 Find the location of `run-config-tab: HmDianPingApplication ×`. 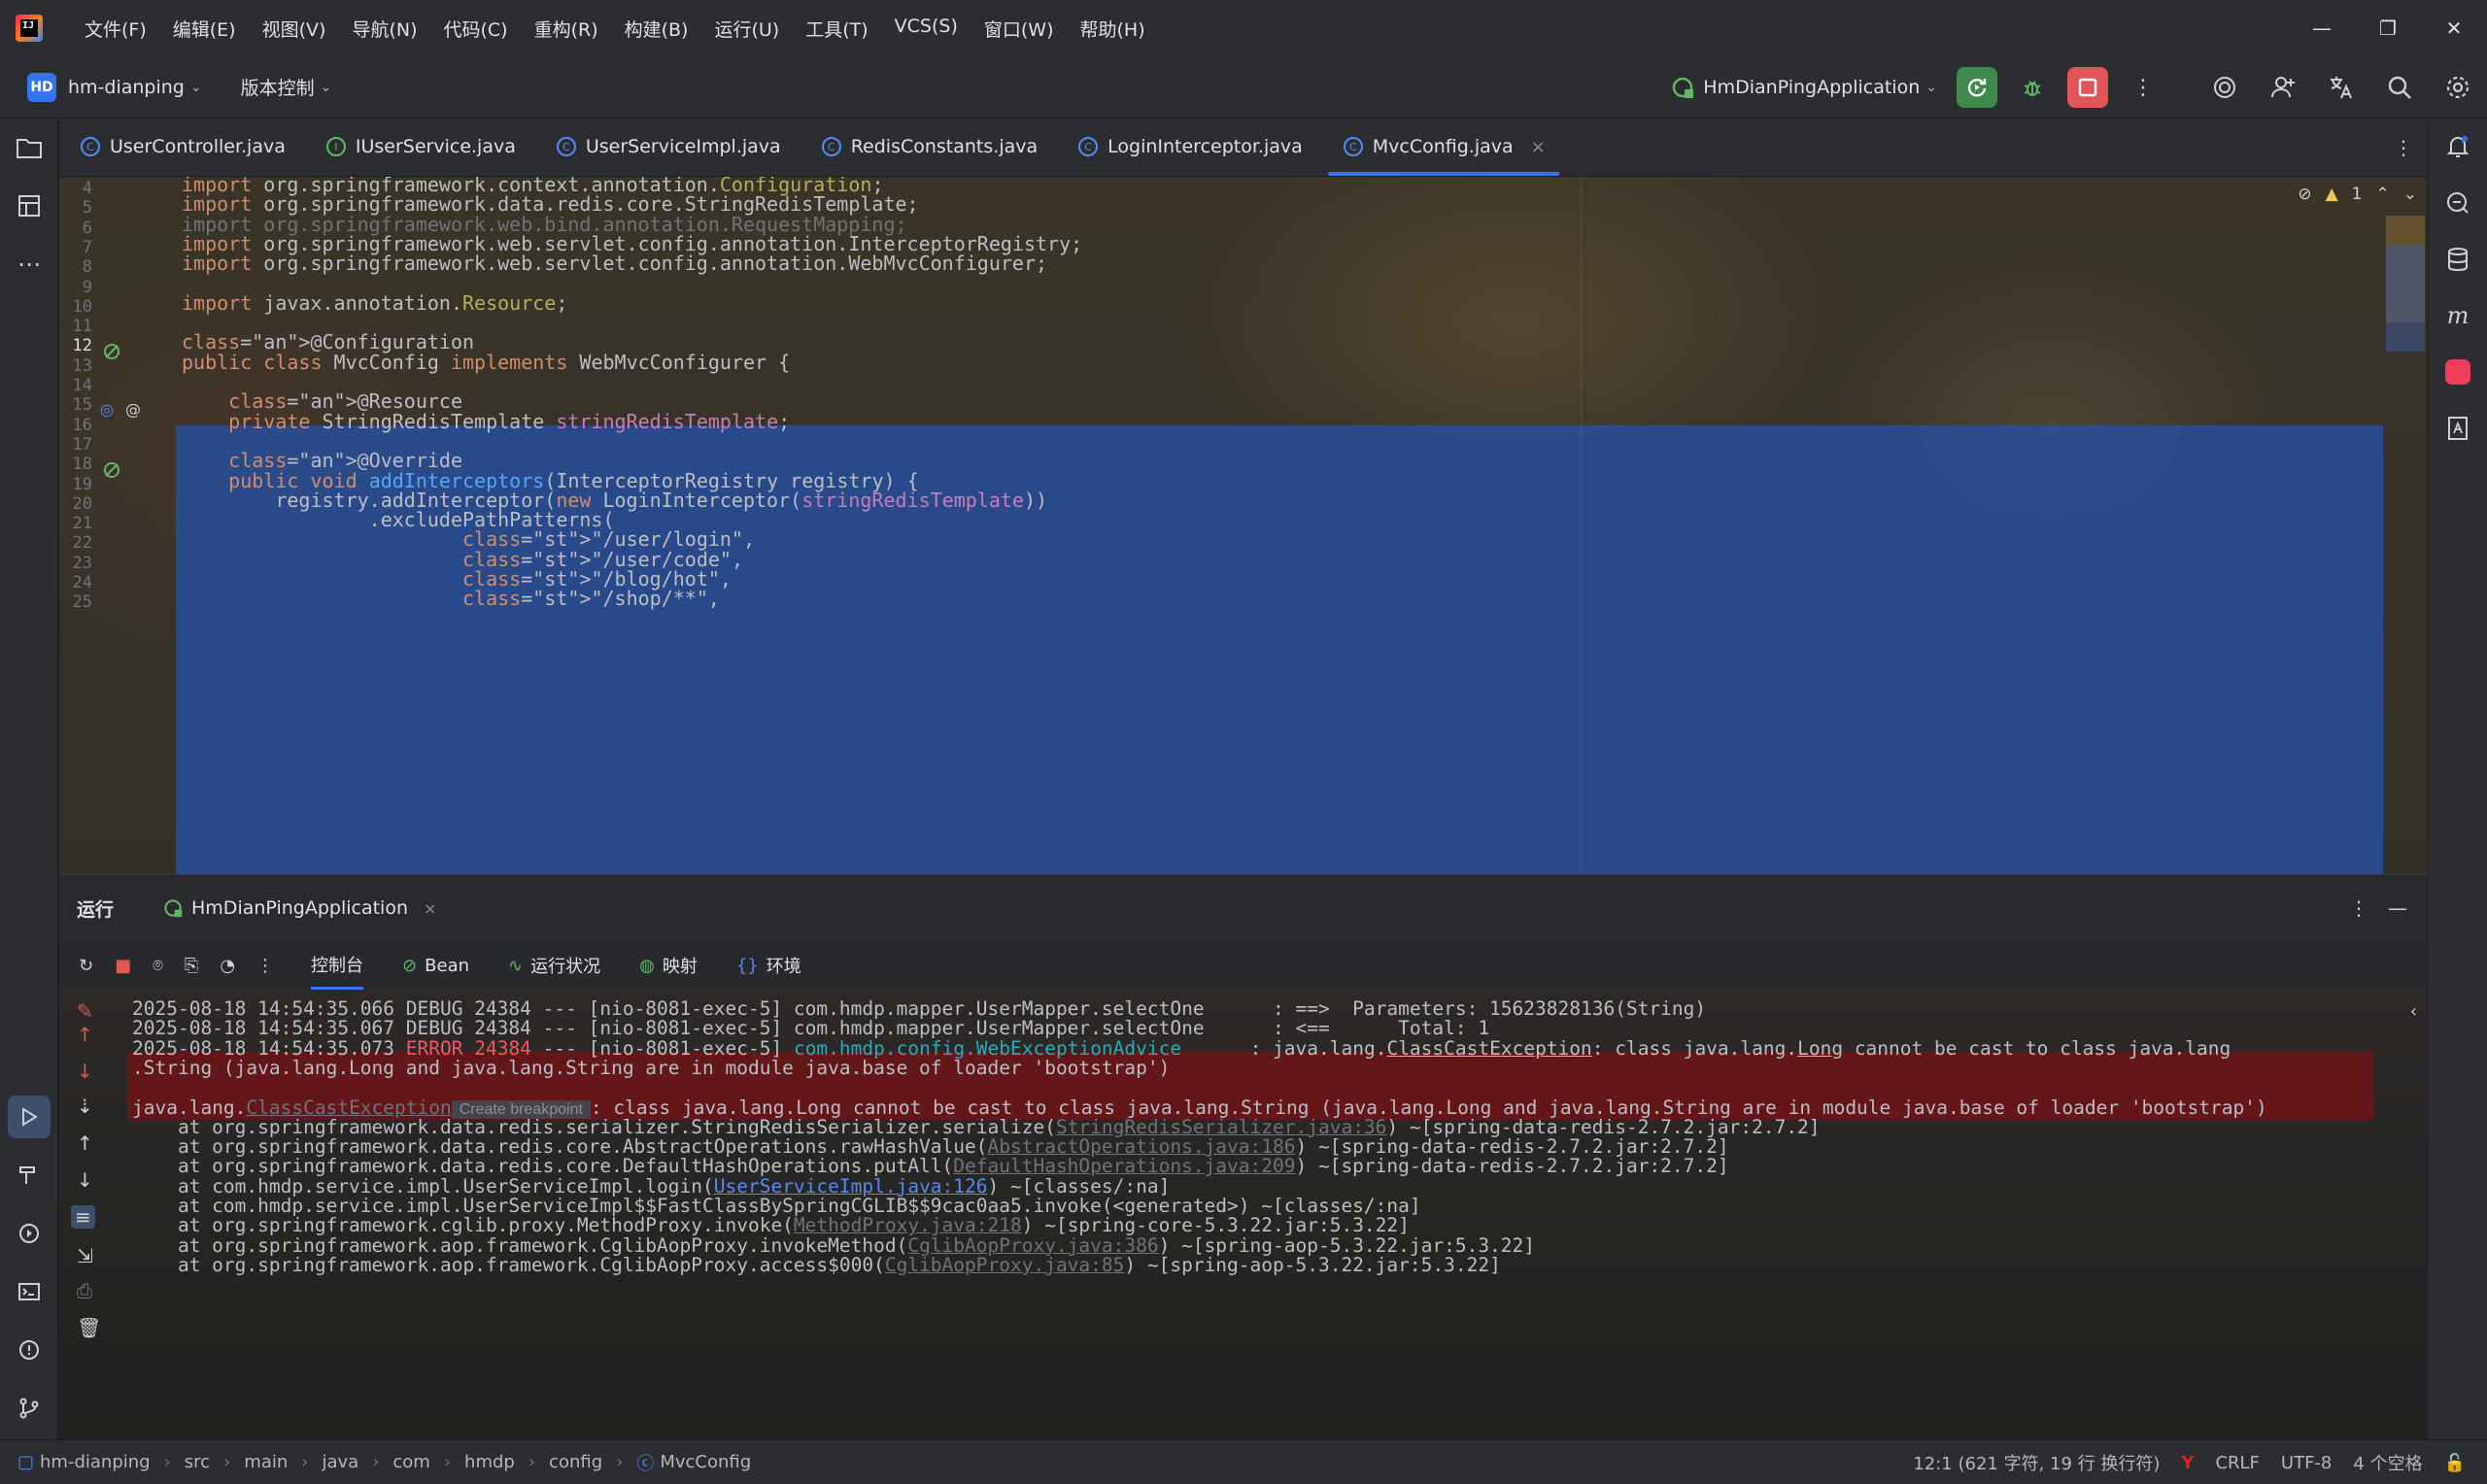

run-config-tab: HmDianPingApplication × is located at coordinates (299, 908).